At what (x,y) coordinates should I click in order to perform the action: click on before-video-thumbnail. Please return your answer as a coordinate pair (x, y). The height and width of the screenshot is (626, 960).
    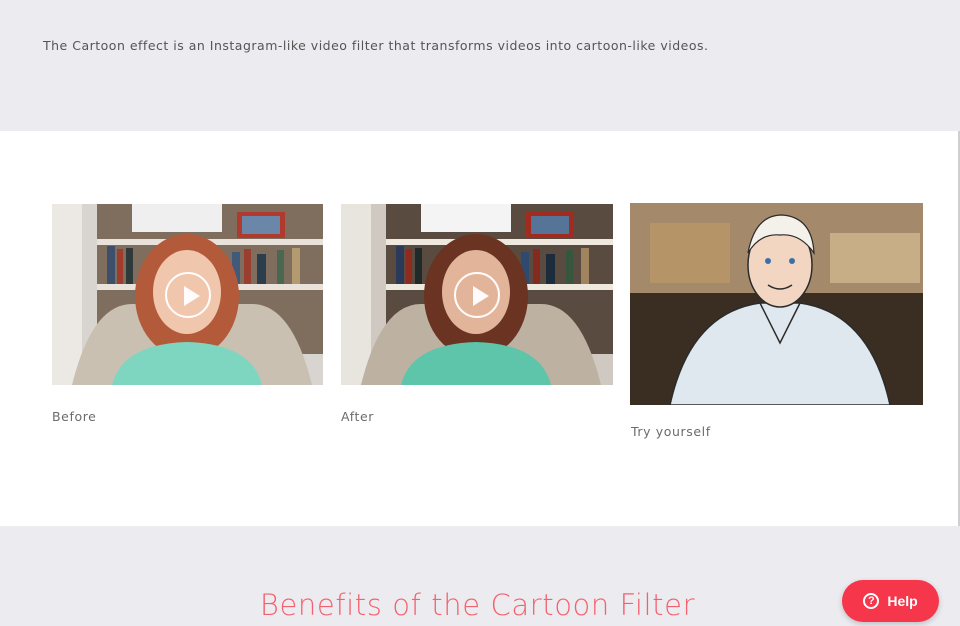
    Looking at the image, I should click on (187, 294).